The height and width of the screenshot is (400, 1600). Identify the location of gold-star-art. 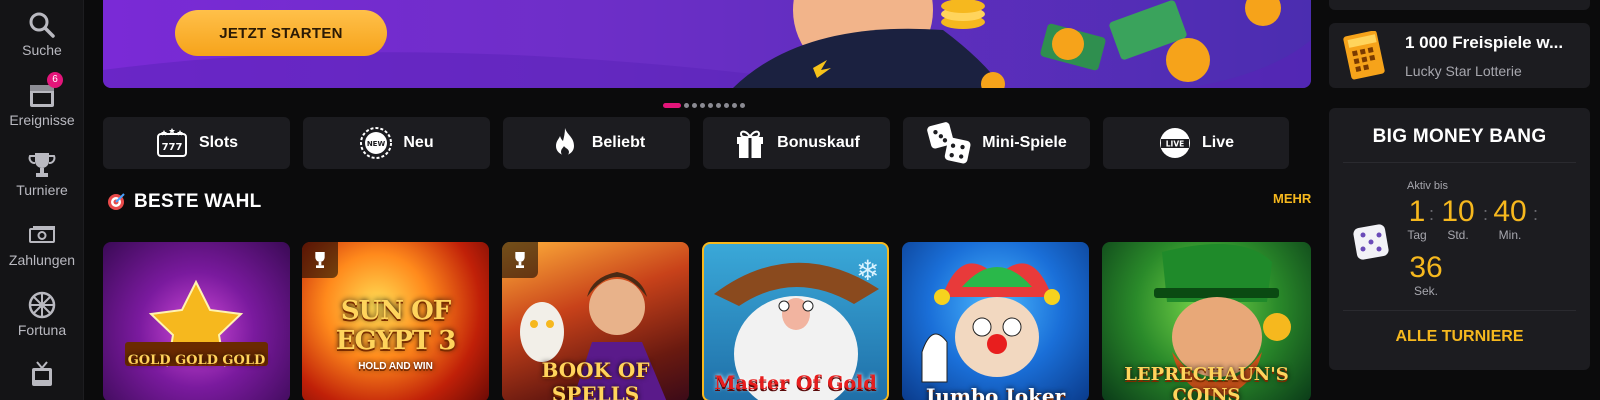
(196, 323).